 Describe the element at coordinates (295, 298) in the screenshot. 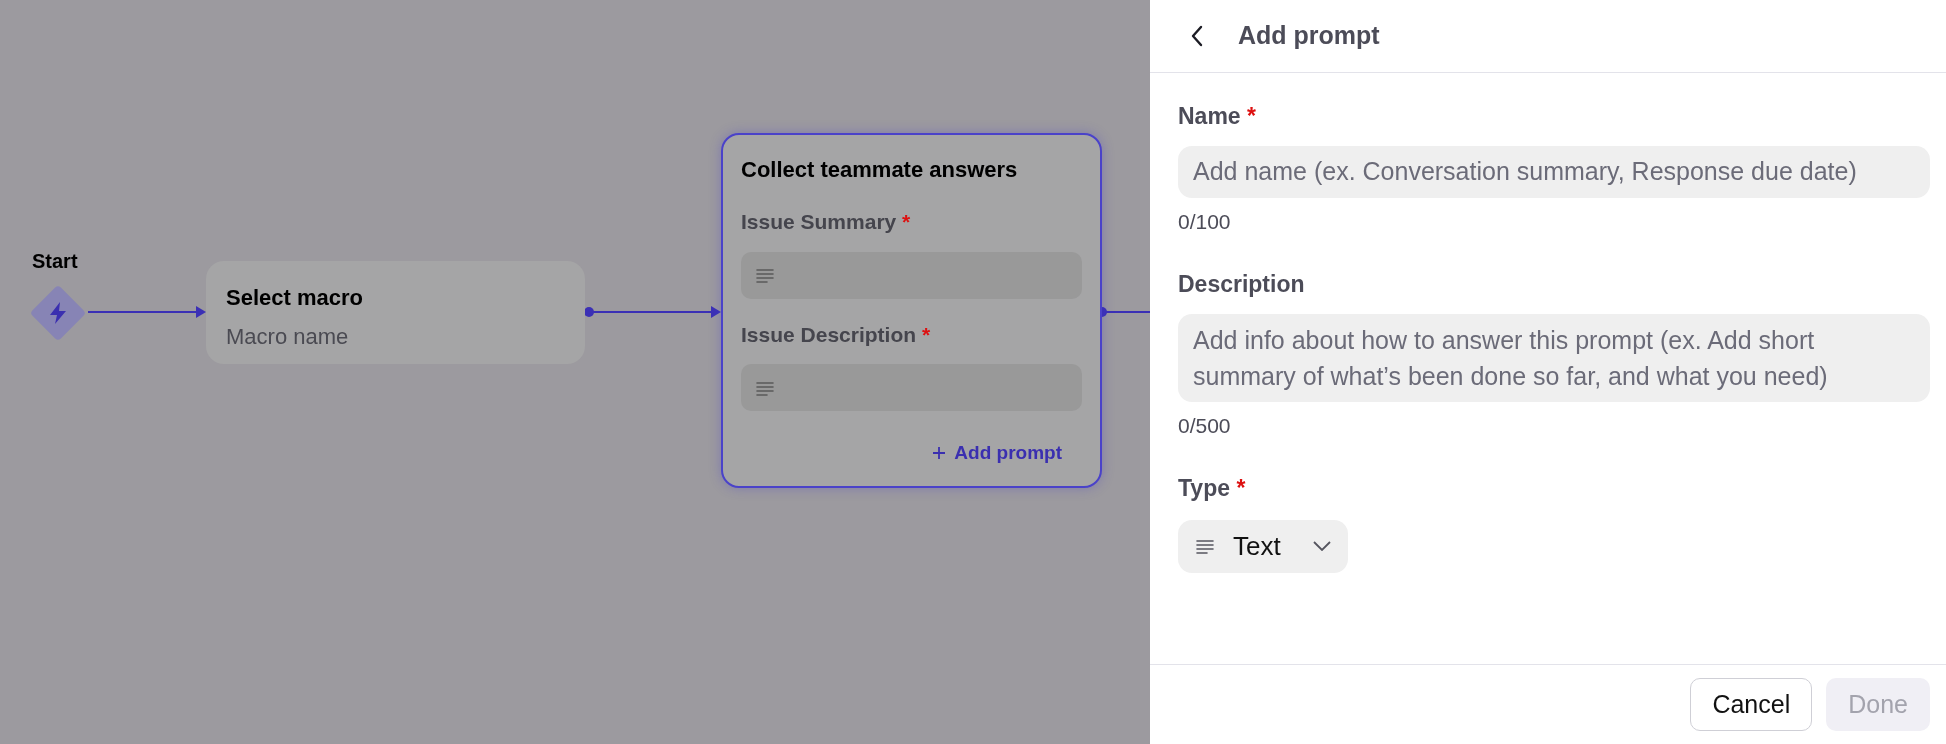

I see `node-title: Select macro` at that location.